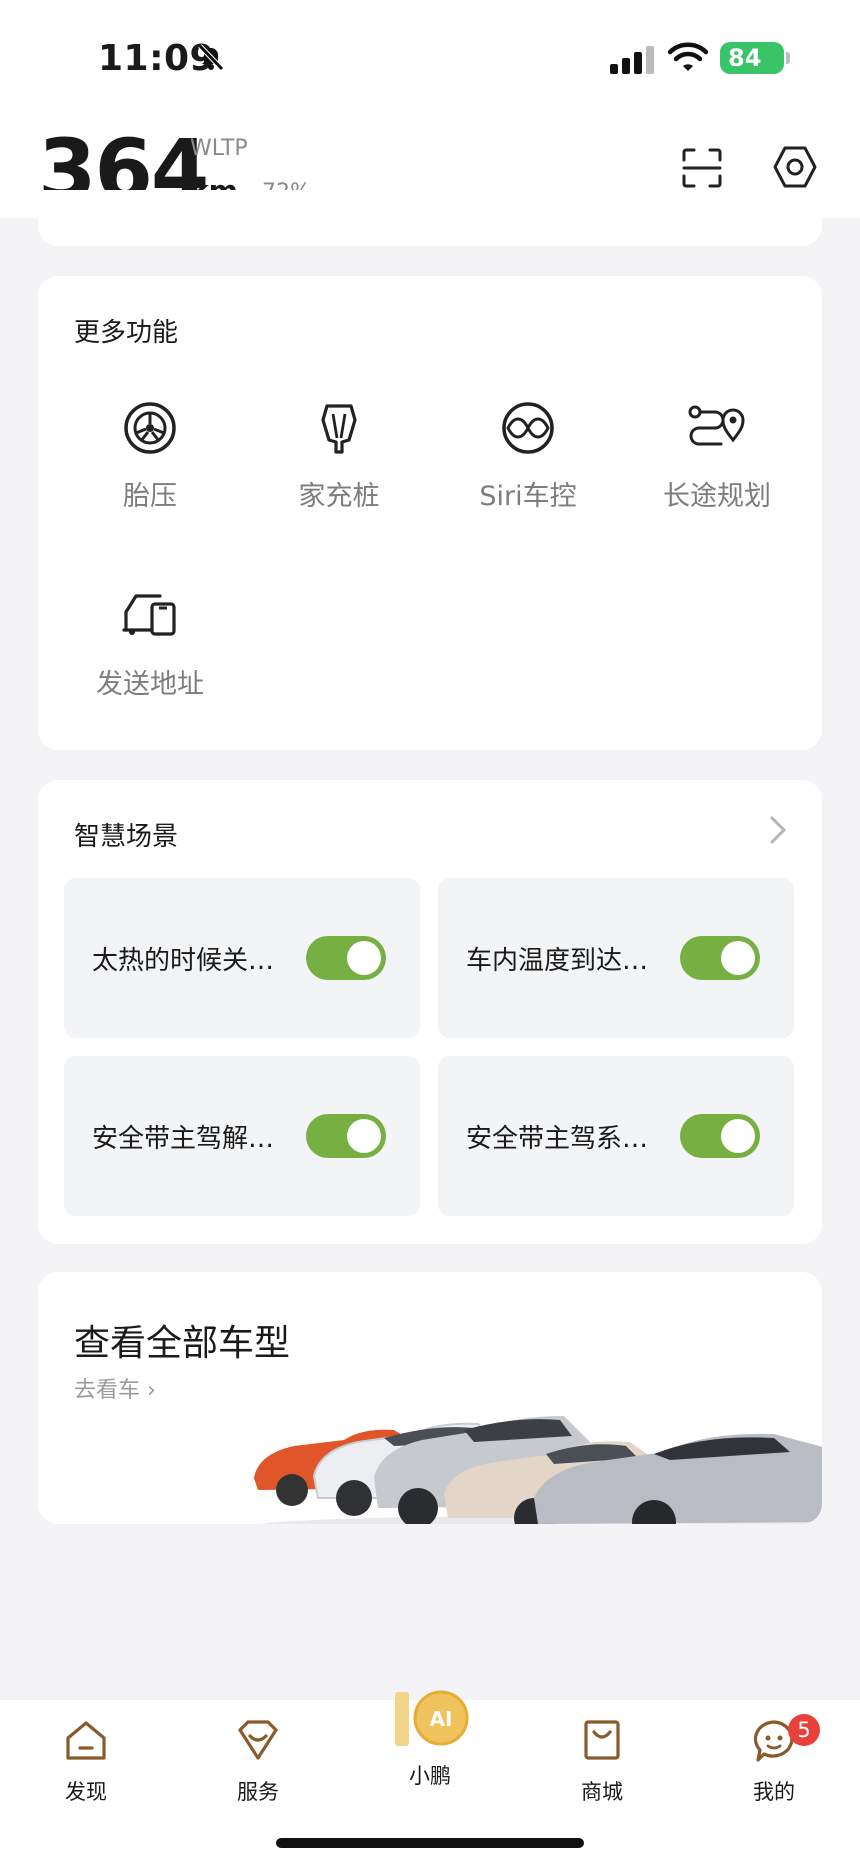 The image size is (860, 1864). Describe the element at coordinates (115, 1388) in the screenshot. I see `go-see-cars-link: 去看车 ›` at that location.